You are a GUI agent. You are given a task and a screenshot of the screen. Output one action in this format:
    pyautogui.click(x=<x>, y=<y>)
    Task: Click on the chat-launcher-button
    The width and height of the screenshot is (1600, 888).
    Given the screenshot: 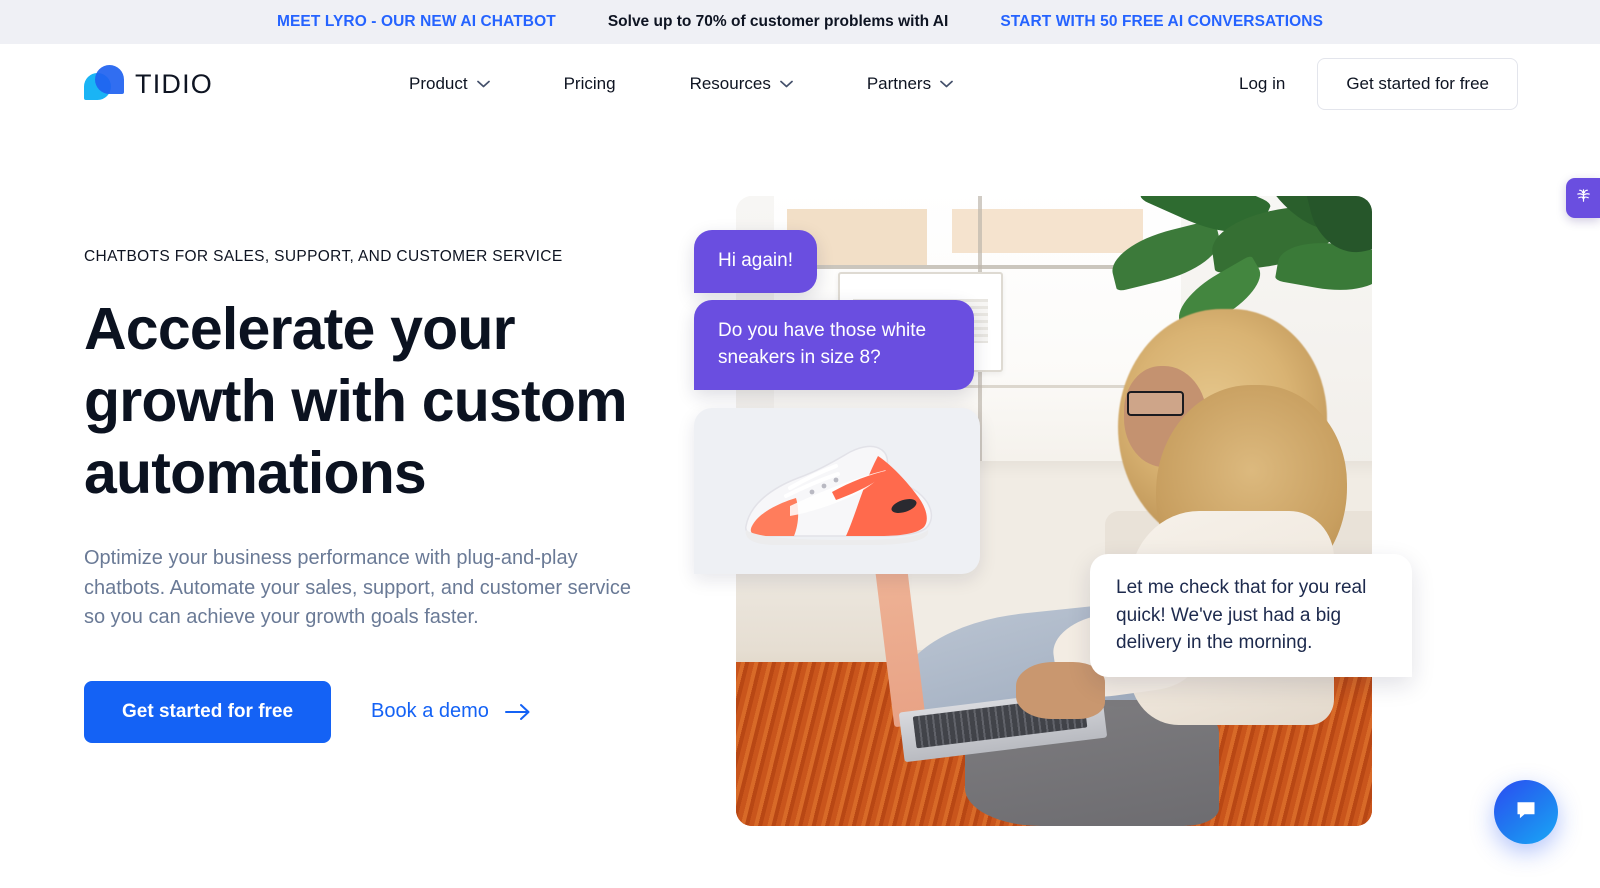 What is the action you would take?
    pyautogui.click(x=1526, y=812)
    